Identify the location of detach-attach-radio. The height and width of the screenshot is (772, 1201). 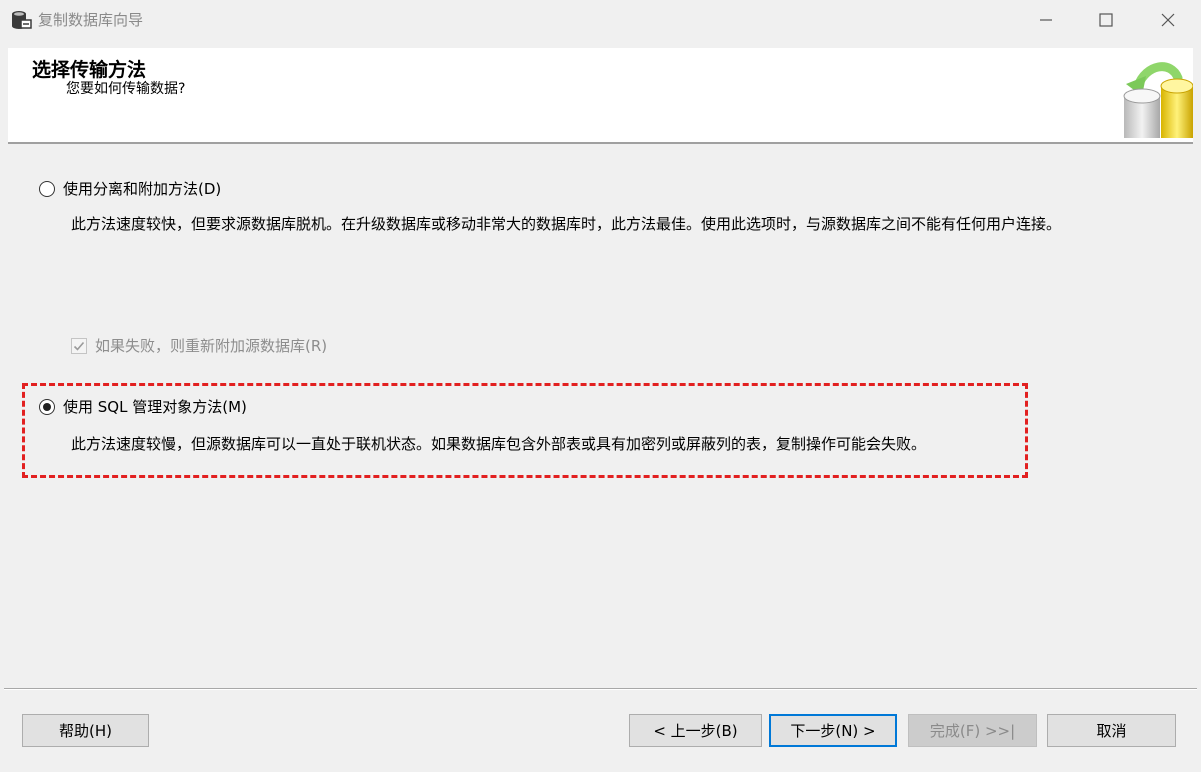
(47, 189).